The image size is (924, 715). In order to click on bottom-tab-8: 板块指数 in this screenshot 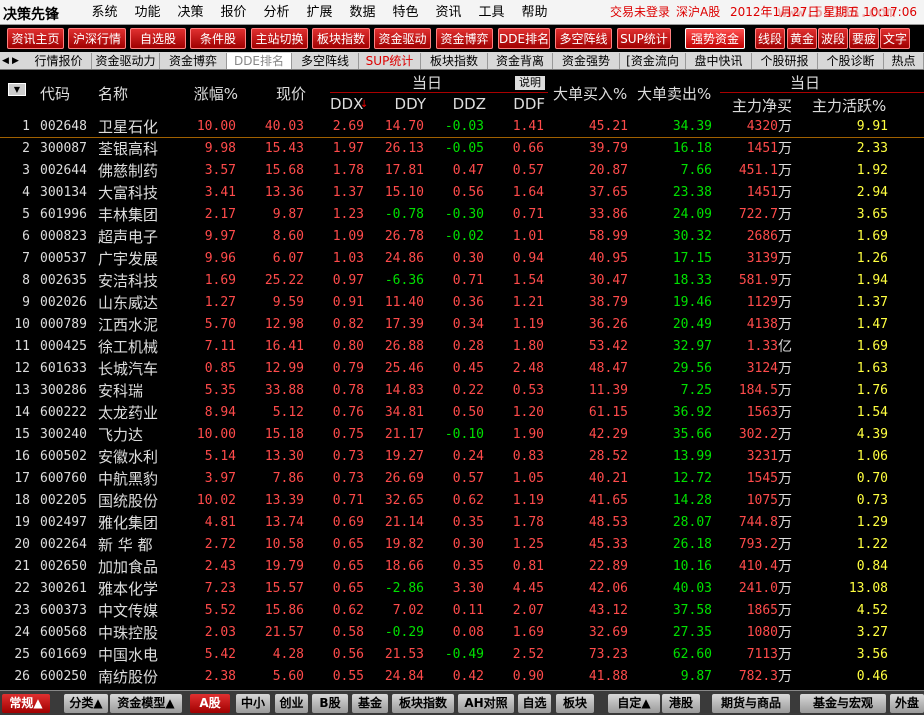, I will do `click(423, 703)`.